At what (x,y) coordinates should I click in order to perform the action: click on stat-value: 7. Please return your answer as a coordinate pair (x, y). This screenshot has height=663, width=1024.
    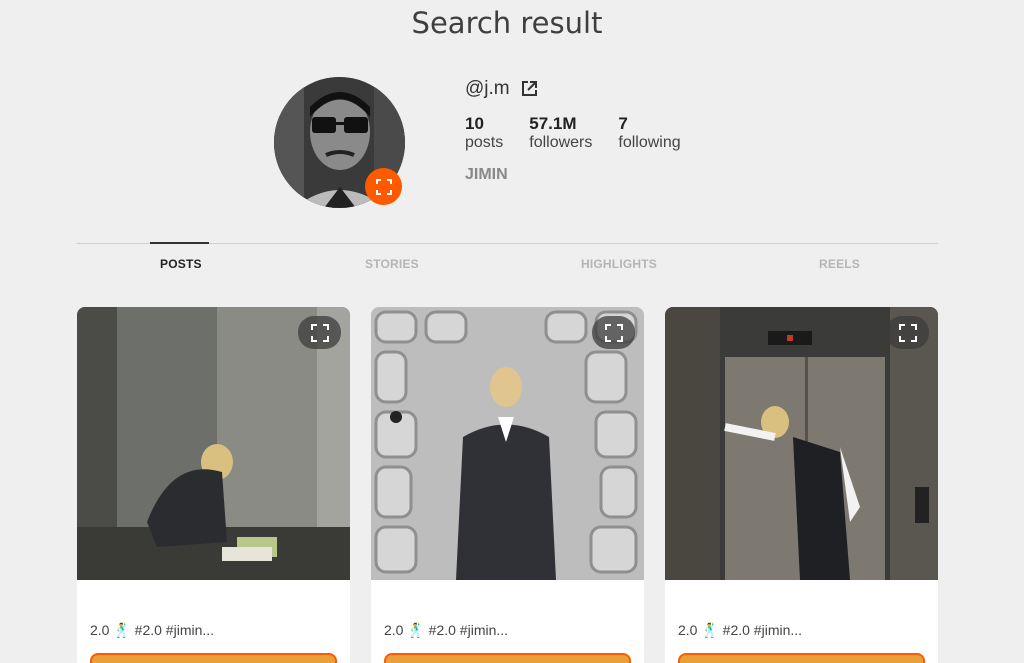
    Looking at the image, I should click on (623, 123).